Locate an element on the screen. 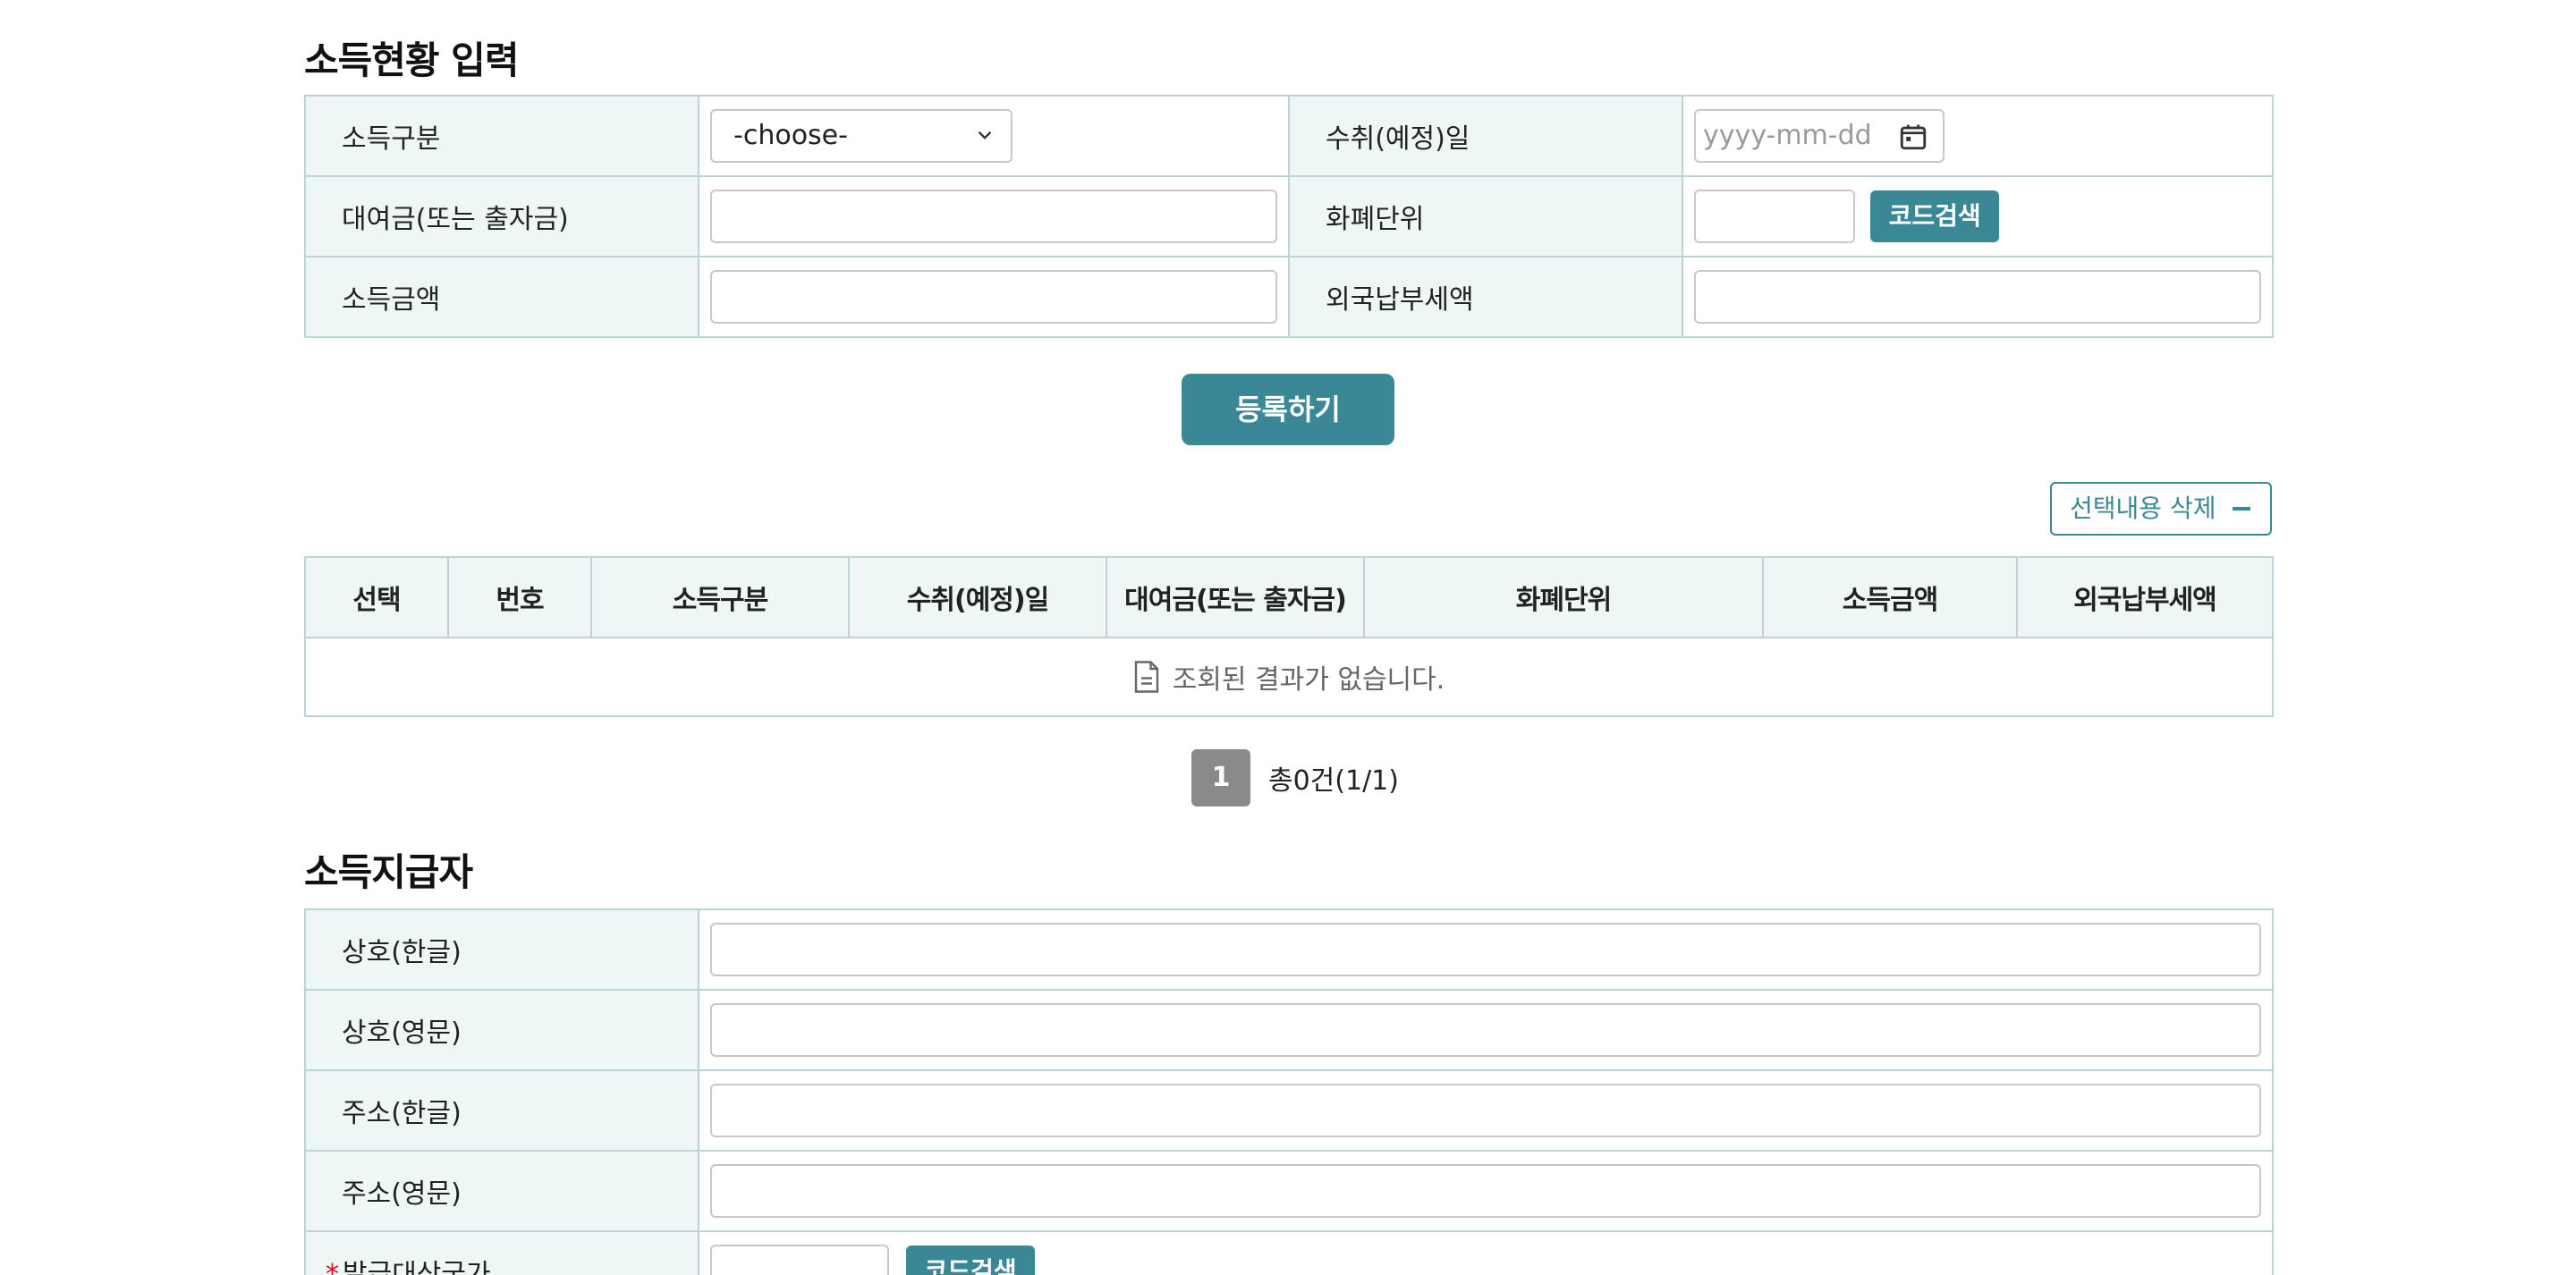  income-type-select: -choose- is located at coordinates (861, 136).